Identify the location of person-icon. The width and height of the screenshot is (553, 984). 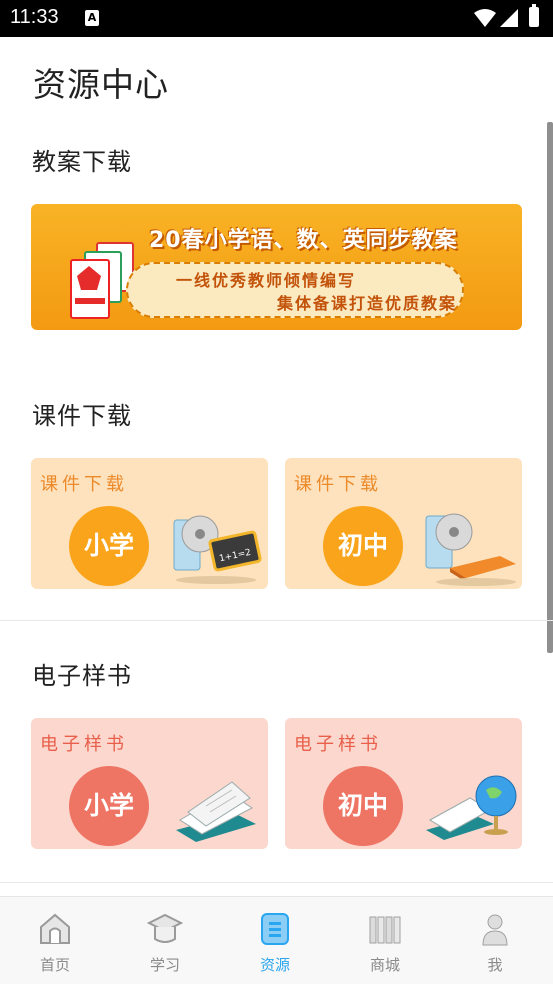
(495, 930).